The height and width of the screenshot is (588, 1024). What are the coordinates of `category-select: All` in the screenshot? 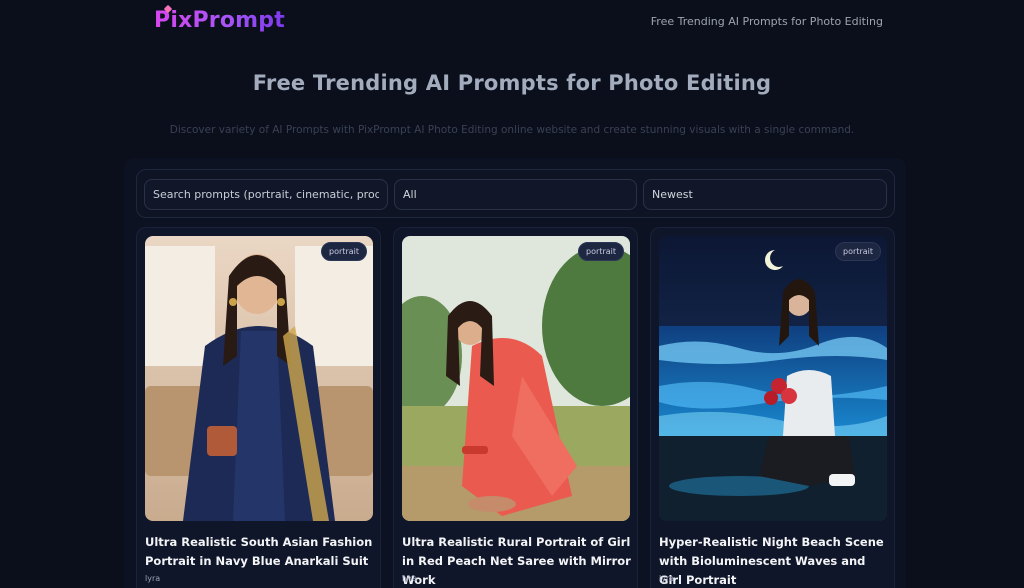 It's located at (515, 194).